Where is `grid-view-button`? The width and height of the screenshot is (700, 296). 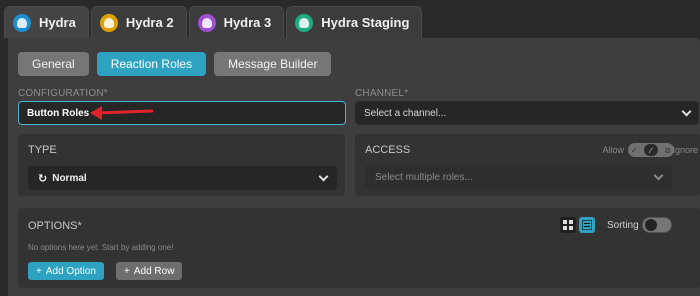 grid-view-button is located at coordinates (568, 225).